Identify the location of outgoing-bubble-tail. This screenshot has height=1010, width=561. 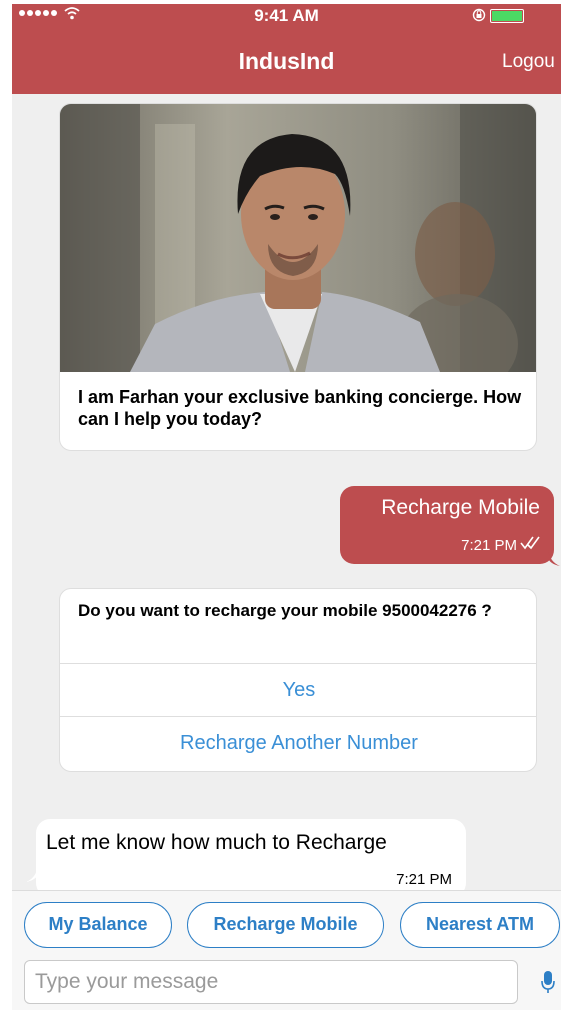
(554, 558).